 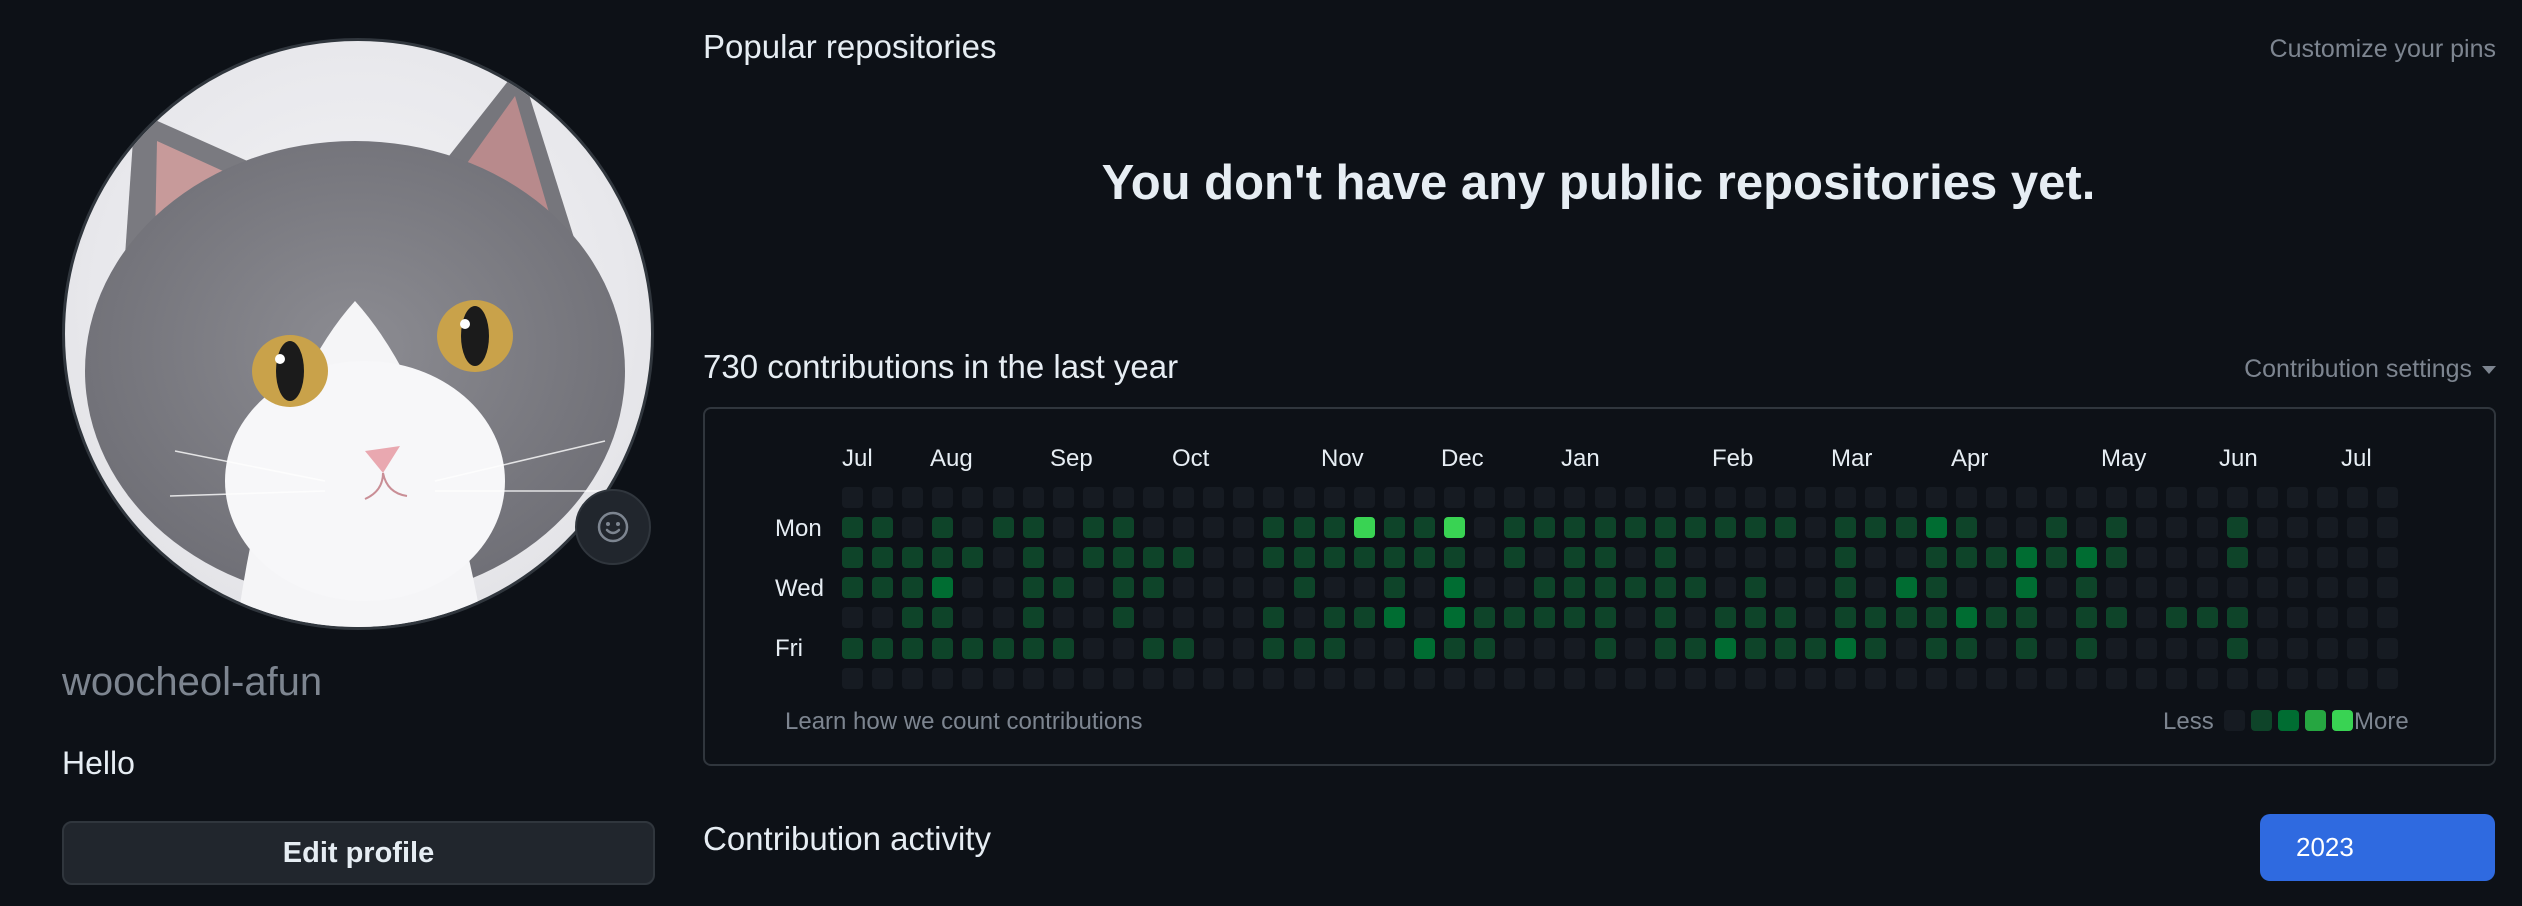 I want to click on contribution-settings-dropdown: Contribution settings, so click(x=2370, y=369).